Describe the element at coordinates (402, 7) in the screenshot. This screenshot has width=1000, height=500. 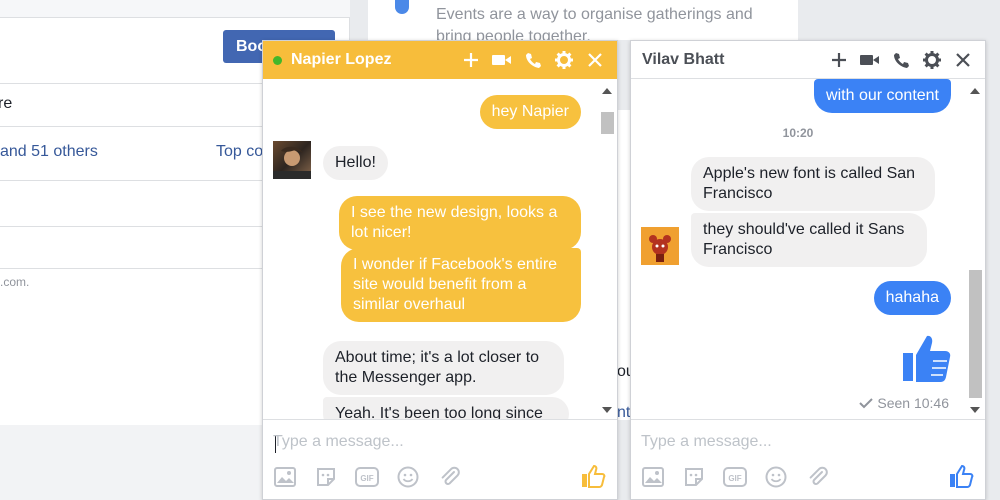
I see `lightbulb-icon` at that location.